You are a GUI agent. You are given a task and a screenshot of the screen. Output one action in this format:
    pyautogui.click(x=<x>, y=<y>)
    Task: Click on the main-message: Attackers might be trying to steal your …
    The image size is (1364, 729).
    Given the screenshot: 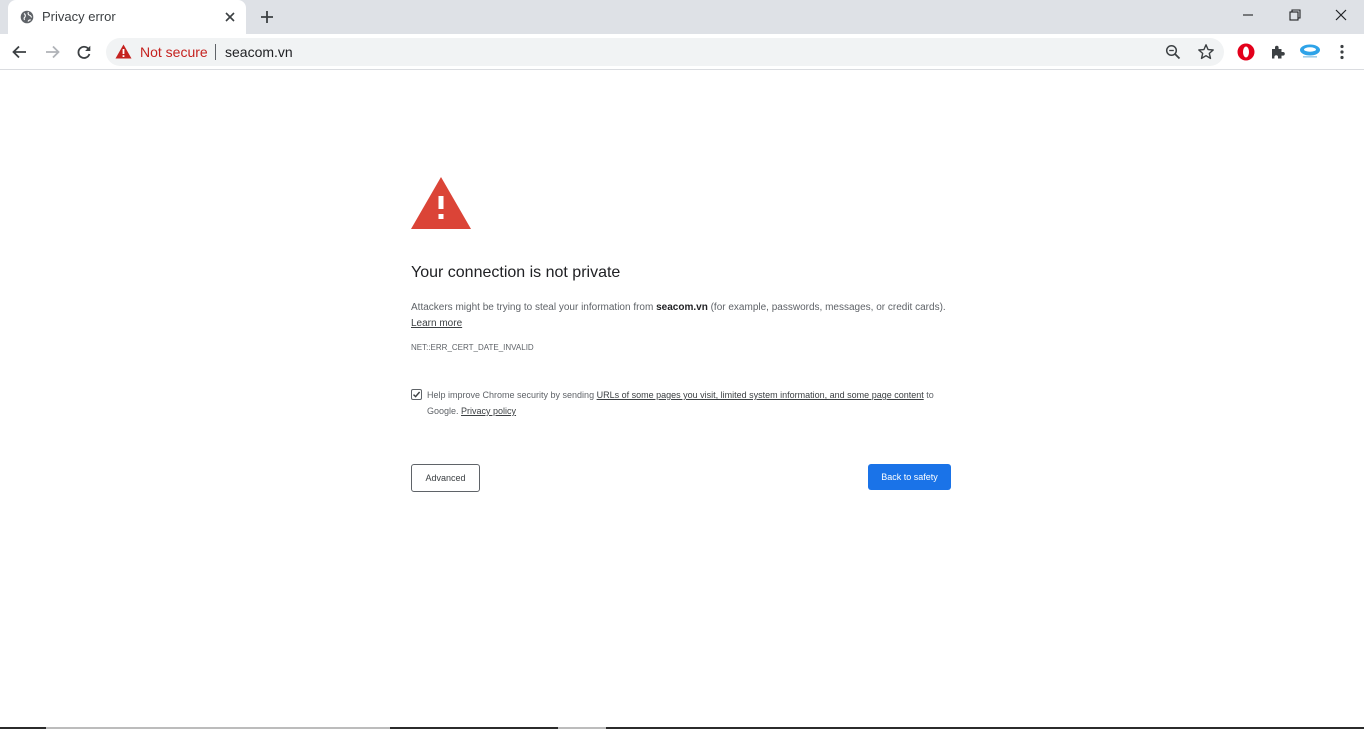 What is the action you would take?
    pyautogui.click(x=683, y=316)
    